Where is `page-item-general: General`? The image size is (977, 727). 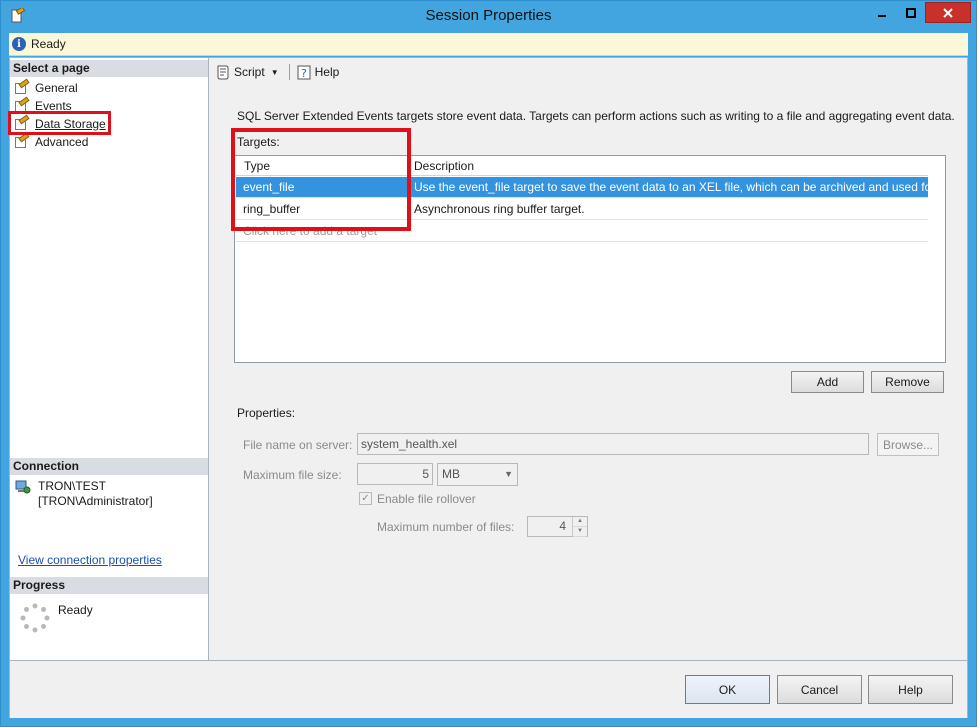
page-item-general: General is located at coordinates (46, 87).